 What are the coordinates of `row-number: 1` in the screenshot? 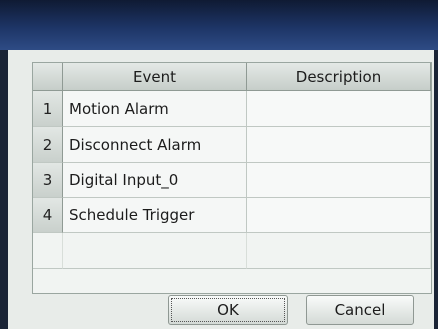 It's located at (48, 109).